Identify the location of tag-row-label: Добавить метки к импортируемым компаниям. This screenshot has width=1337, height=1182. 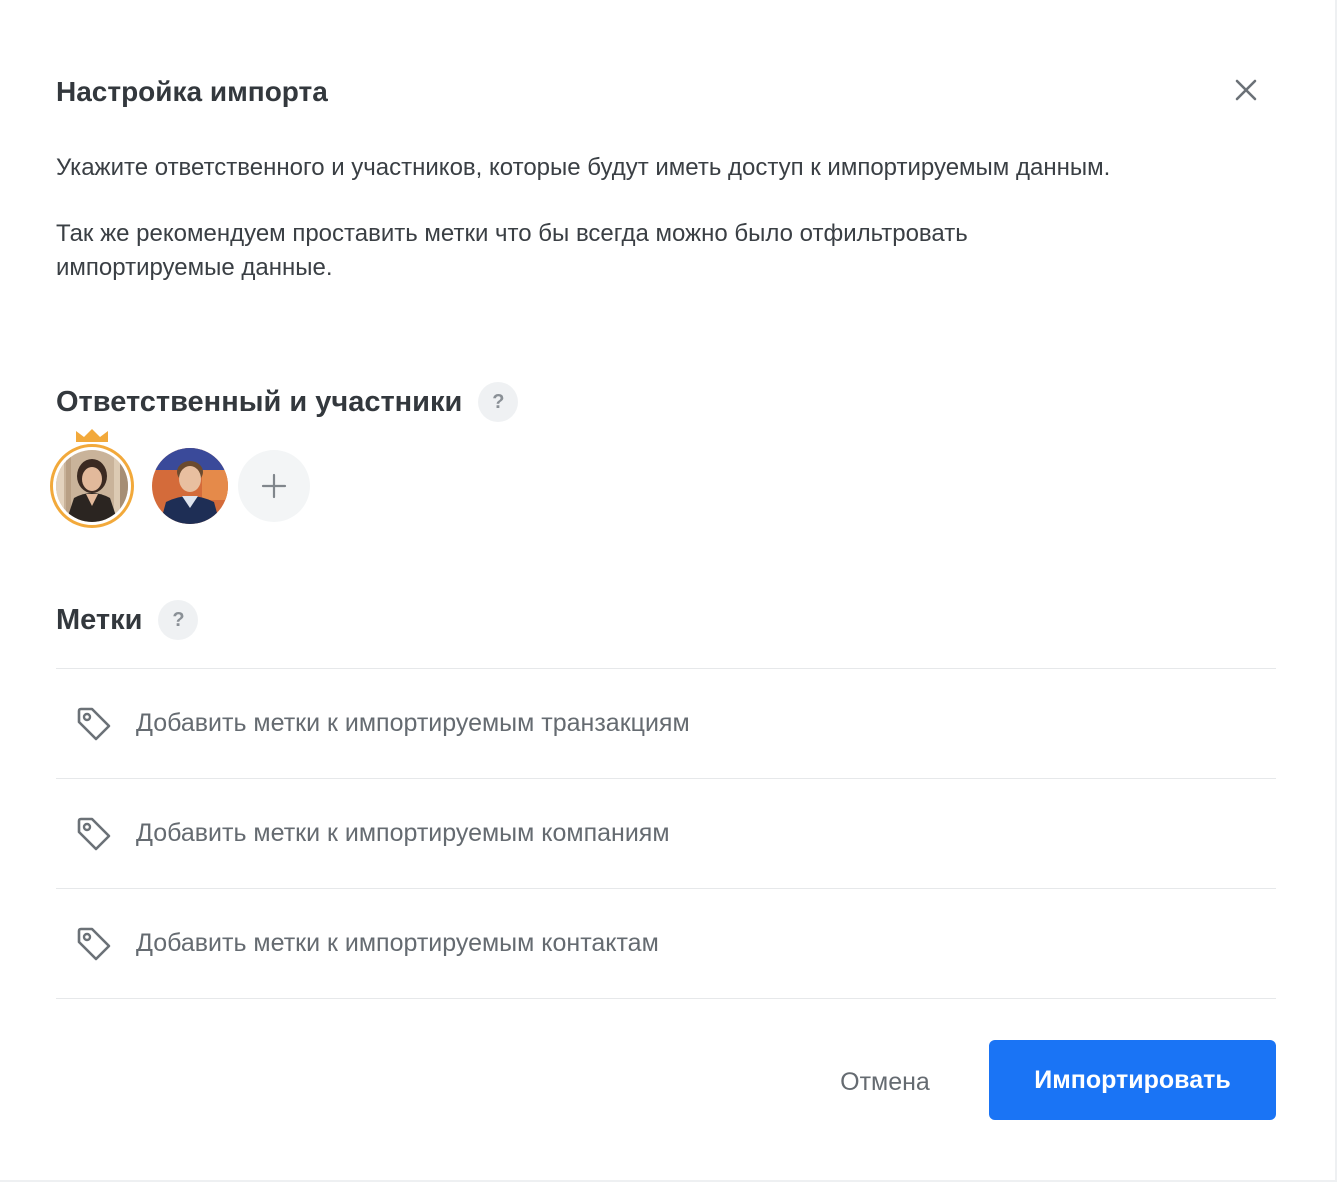
(403, 833).